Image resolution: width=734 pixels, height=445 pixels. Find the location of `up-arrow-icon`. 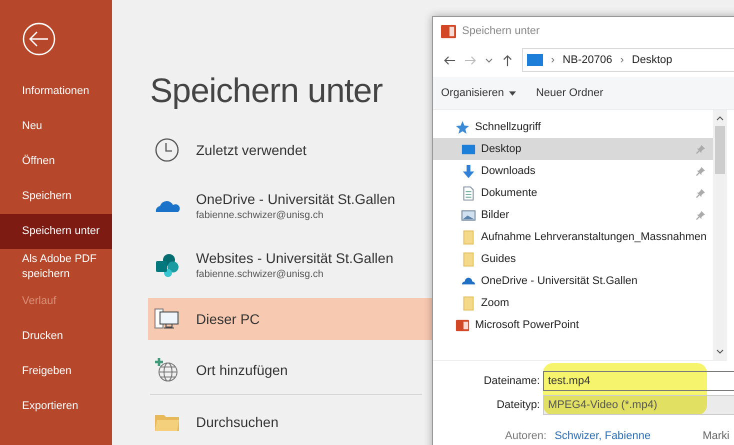

up-arrow-icon is located at coordinates (507, 60).